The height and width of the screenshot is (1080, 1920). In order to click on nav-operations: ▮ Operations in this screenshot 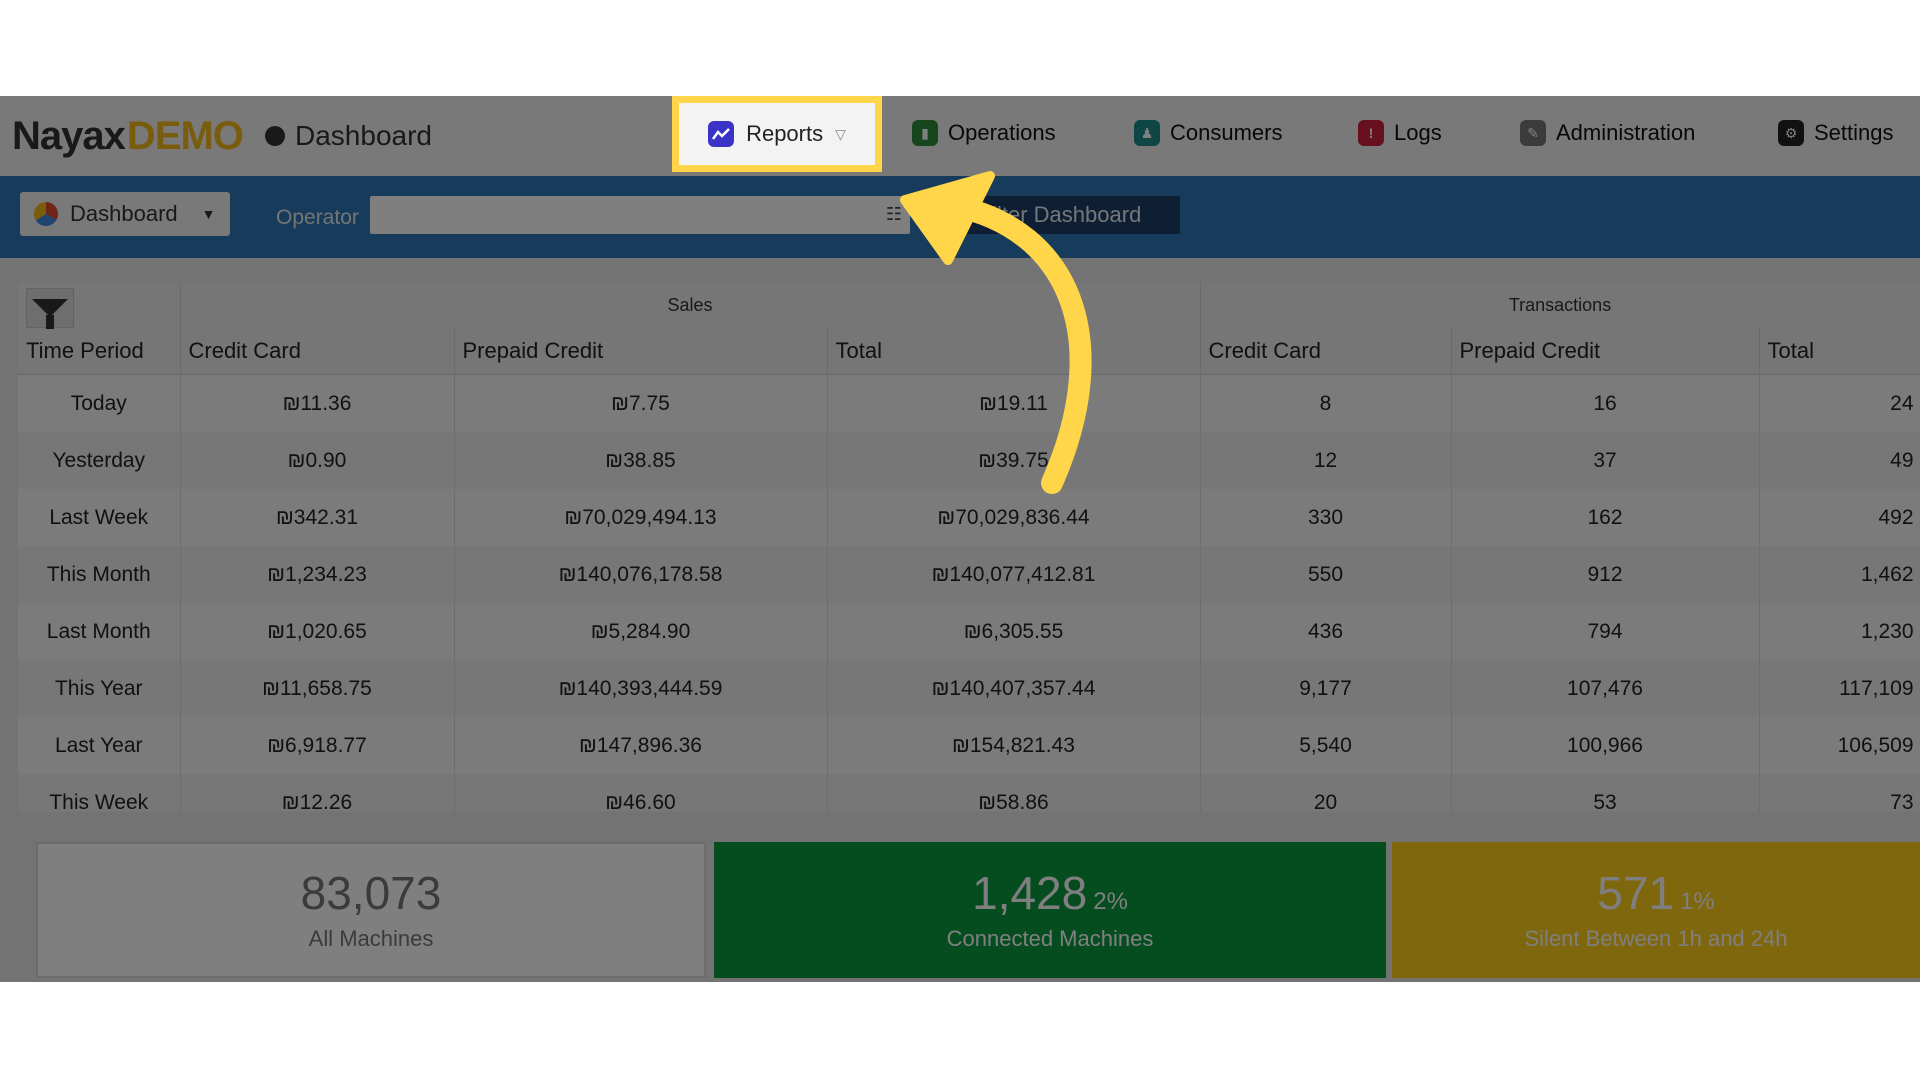, I will do `click(984, 133)`.